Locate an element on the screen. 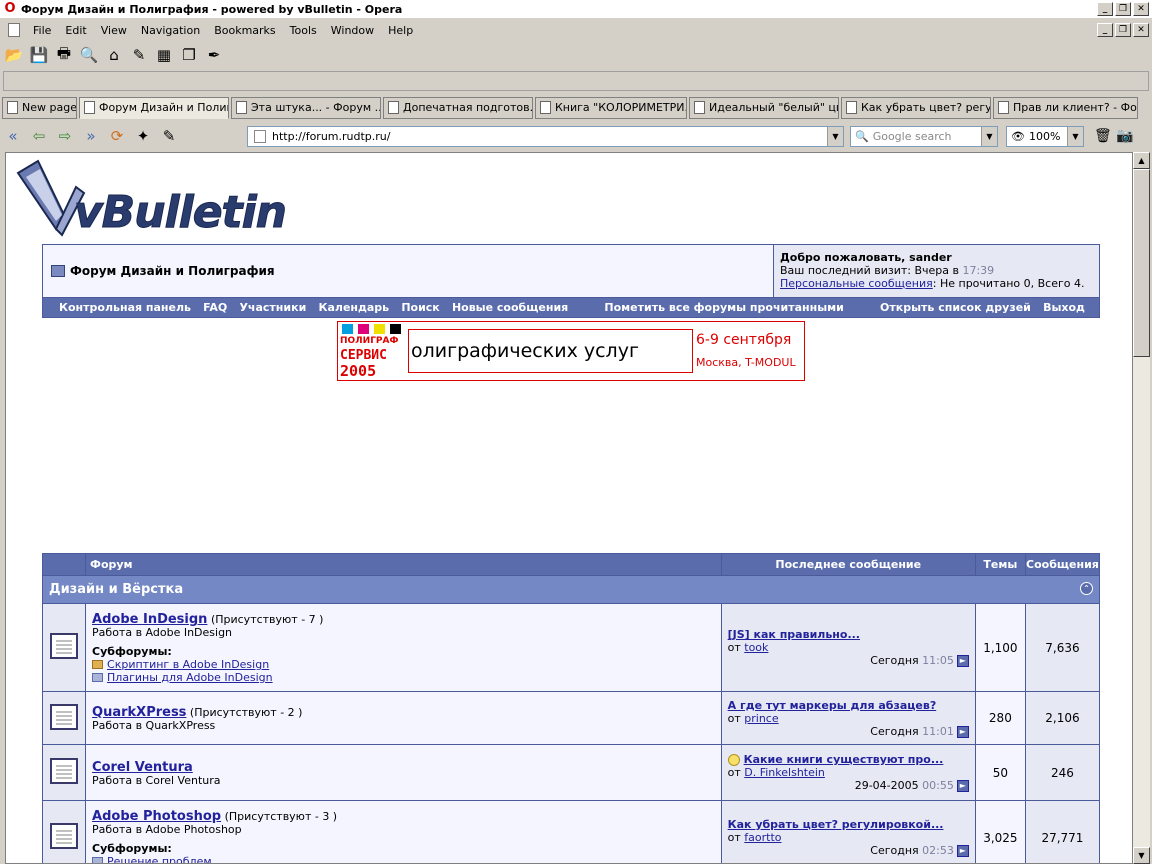 The height and width of the screenshot is (864, 1152). trash-icon: 🗑 is located at coordinates (1103, 136).